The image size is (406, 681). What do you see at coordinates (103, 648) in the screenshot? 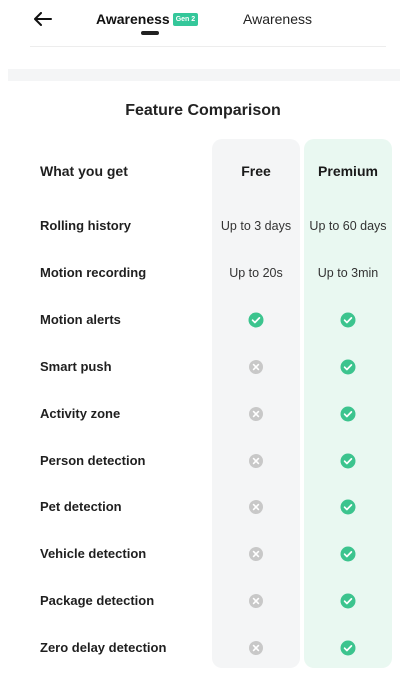
I see `feature-name: Zero delay detection` at bounding box center [103, 648].